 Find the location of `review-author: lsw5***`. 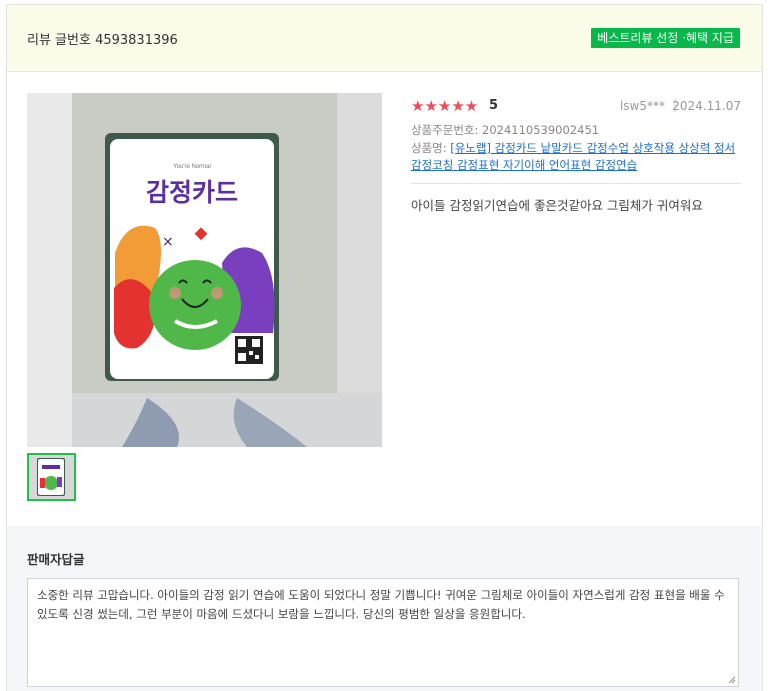

review-author: lsw5*** is located at coordinates (642, 106).